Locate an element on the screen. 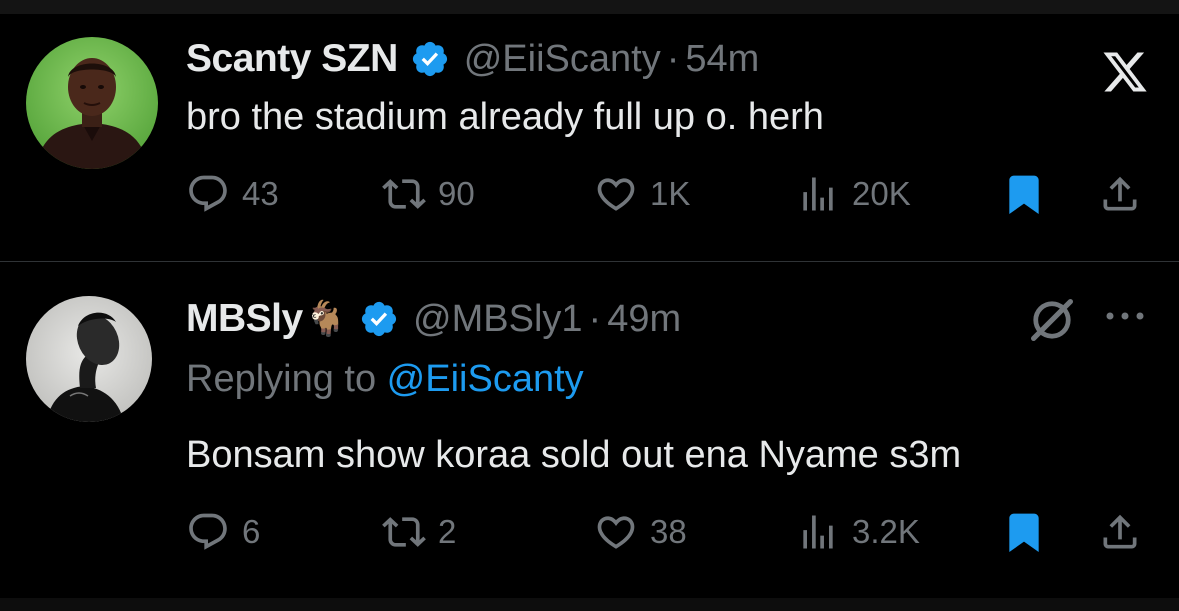 The height and width of the screenshot is (611, 1179). top-bar is located at coordinates (589, 7).